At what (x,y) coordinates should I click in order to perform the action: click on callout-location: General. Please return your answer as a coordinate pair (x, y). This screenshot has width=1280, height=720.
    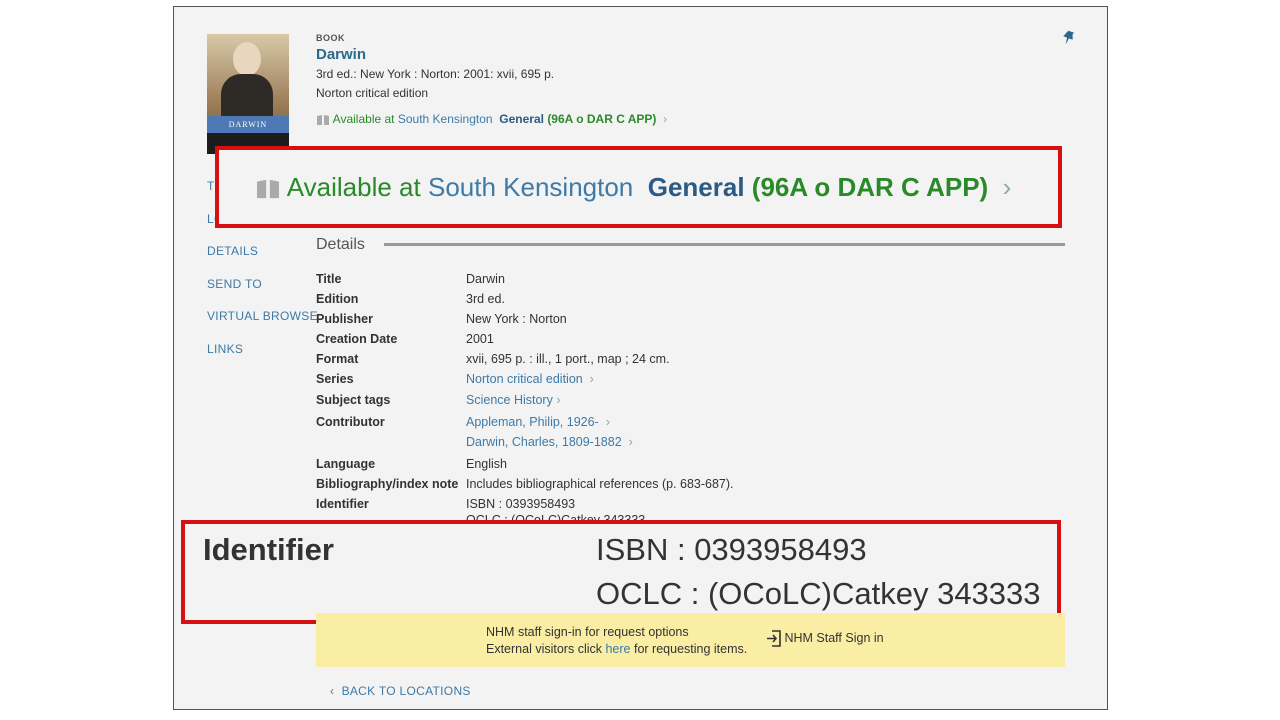
    Looking at the image, I should click on (696, 187).